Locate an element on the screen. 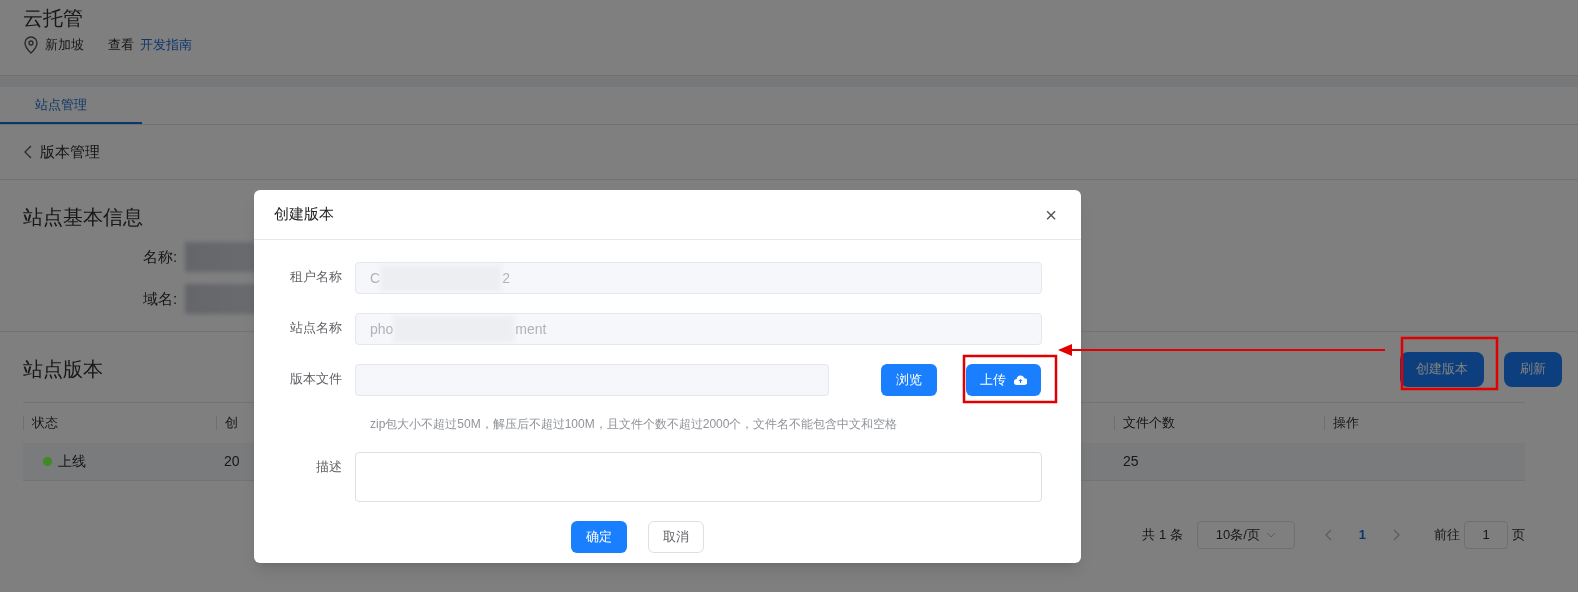  create-version-button: 创建版本 is located at coordinates (1442, 369).